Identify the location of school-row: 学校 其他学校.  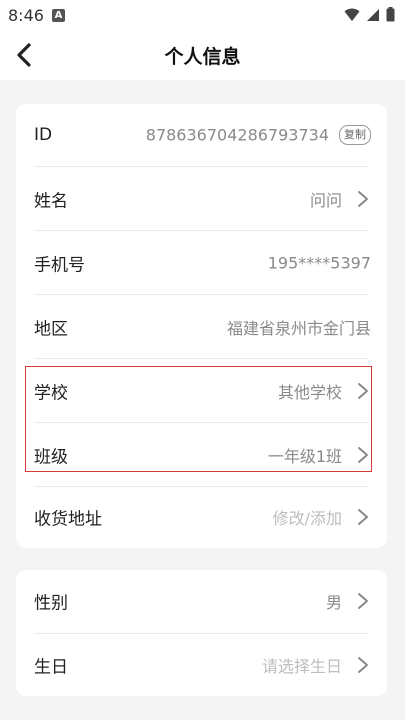
(201, 391).